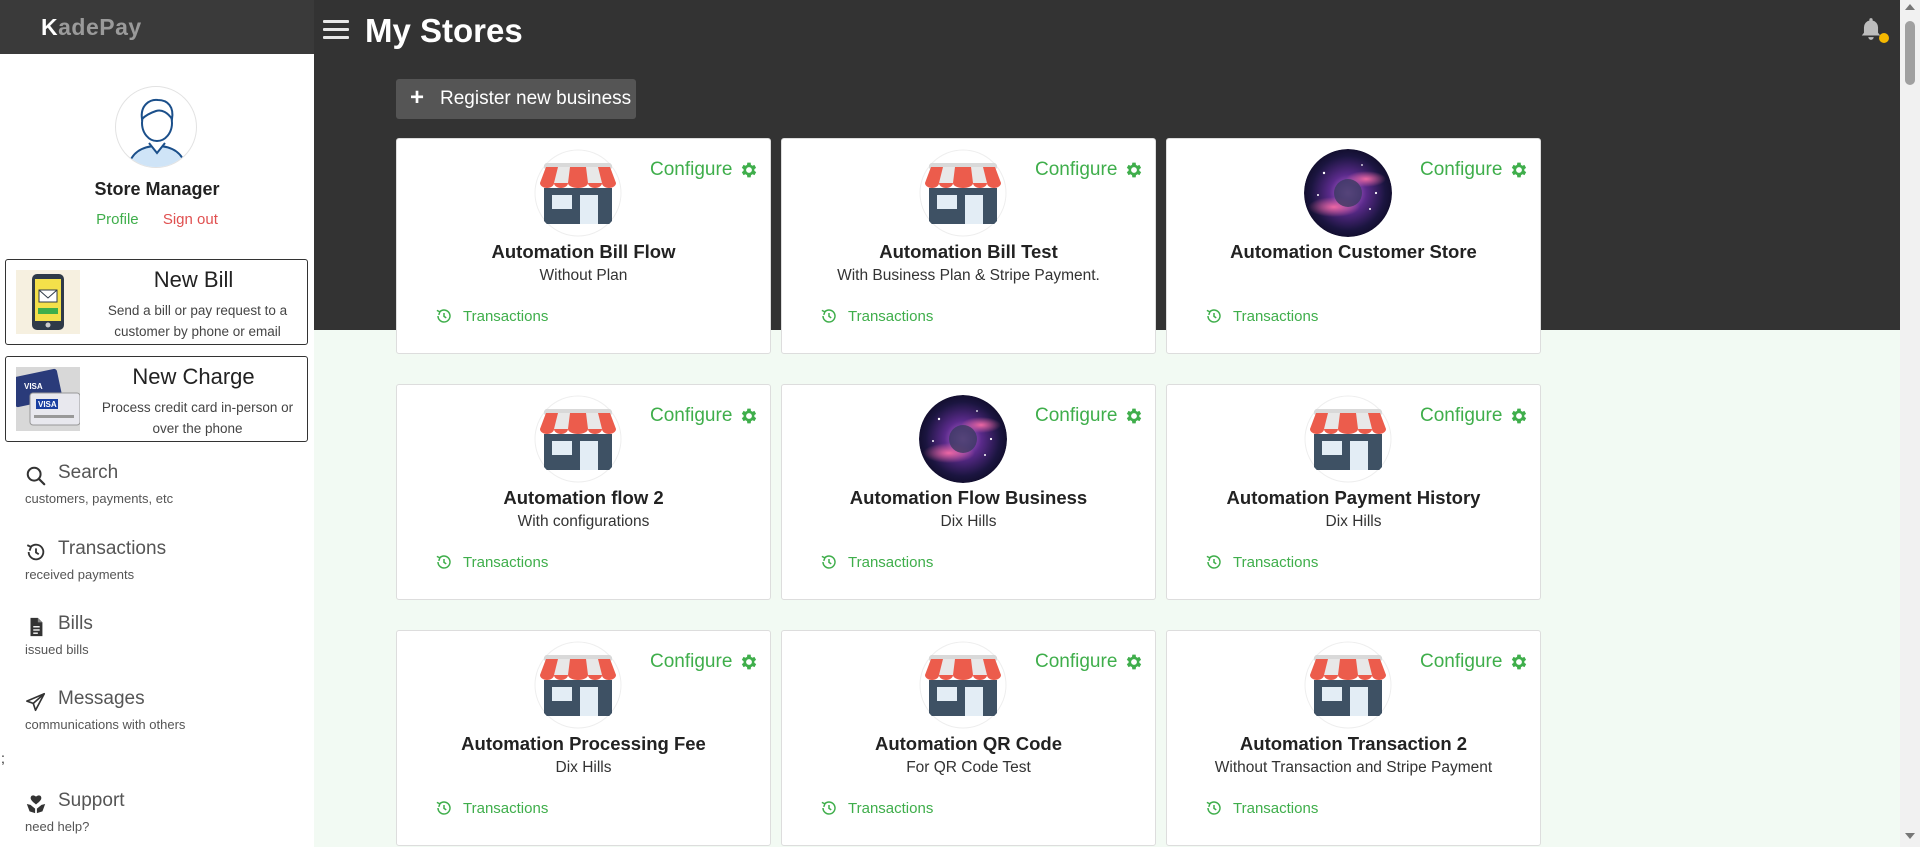 This screenshot has width=1920, height=847. I want to click on app-logo: KadePay, so click(91, 27).